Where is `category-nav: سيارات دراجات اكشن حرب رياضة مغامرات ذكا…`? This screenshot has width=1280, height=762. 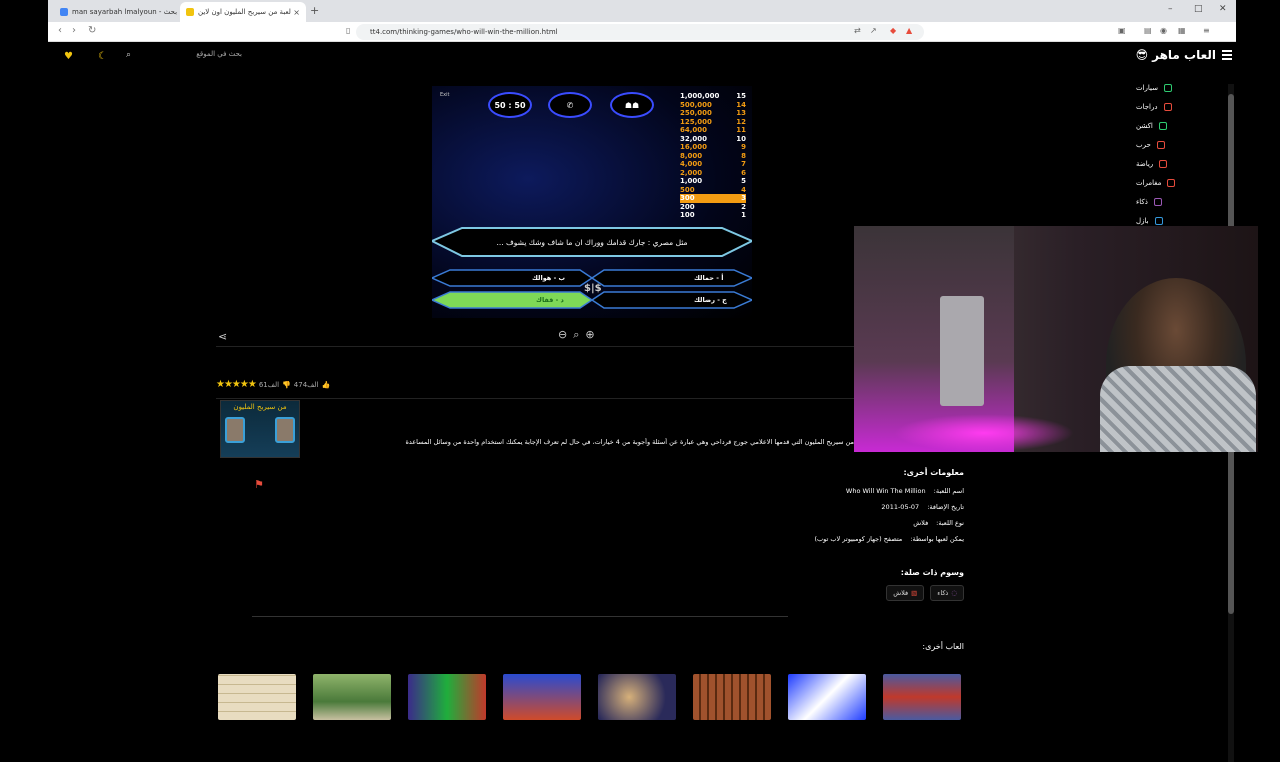
category-nav: سيارات دراجات اكشن حرب رياضة مغامرات ذكا… is located at coordinates (1186, 154).